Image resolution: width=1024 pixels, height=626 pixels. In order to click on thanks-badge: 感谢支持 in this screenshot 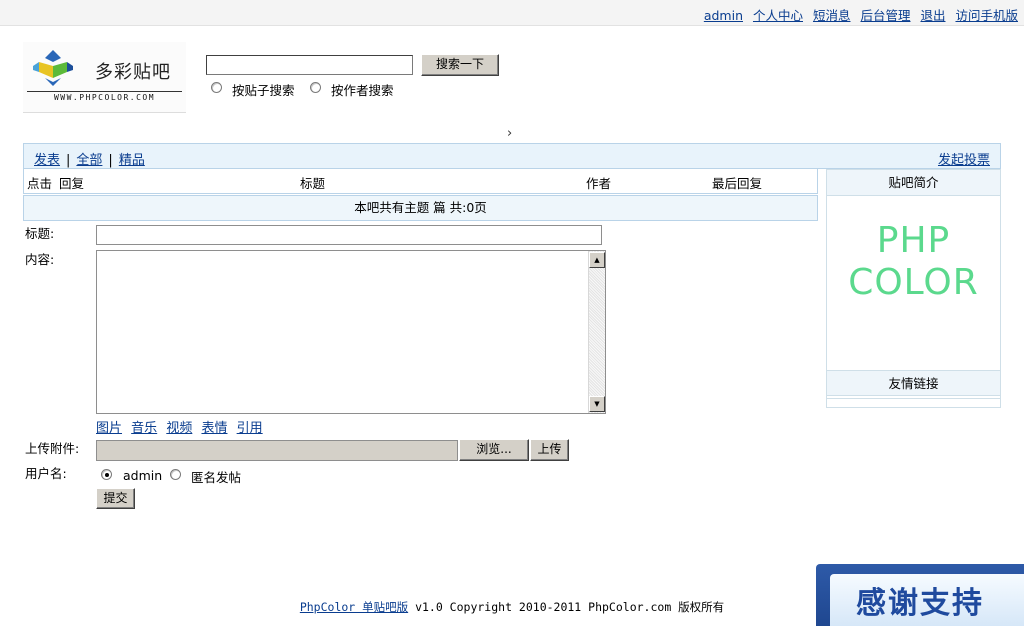, I will do `click(920, 595)`.